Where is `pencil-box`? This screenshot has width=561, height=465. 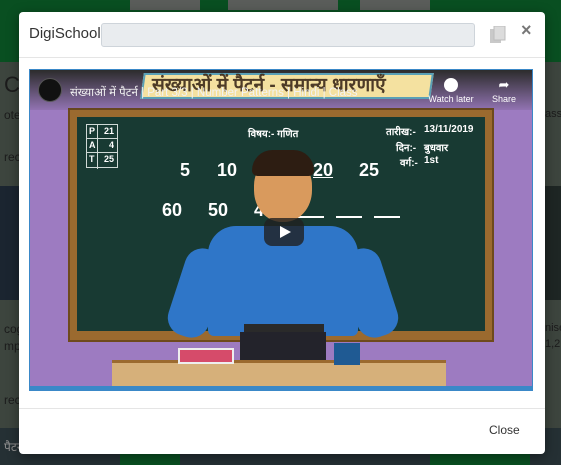
pencil-box is located at coordinates (347, 354).